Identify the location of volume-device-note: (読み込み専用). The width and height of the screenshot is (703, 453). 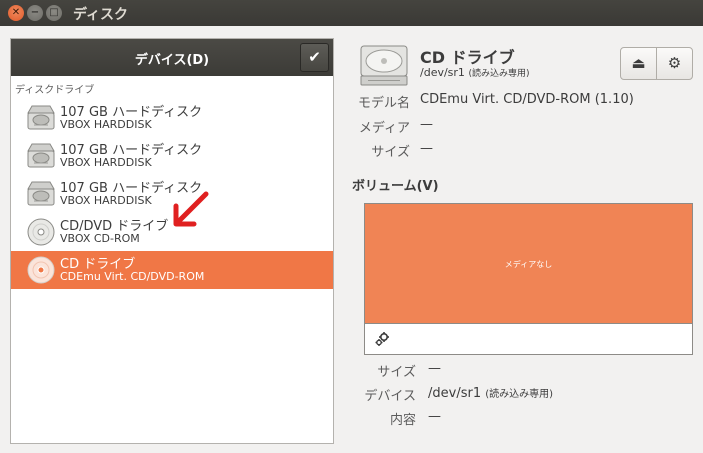
(519, 394).